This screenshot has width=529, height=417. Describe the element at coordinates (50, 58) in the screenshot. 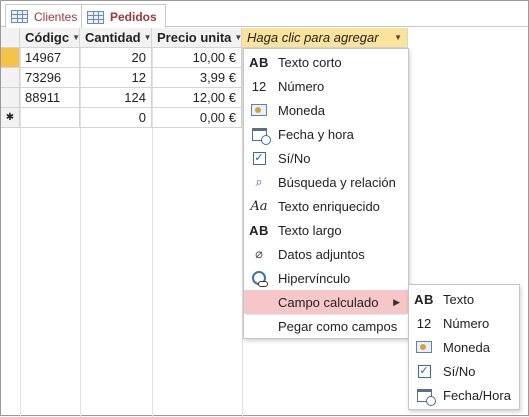

I see `cell-codigo: 14967` at that location.